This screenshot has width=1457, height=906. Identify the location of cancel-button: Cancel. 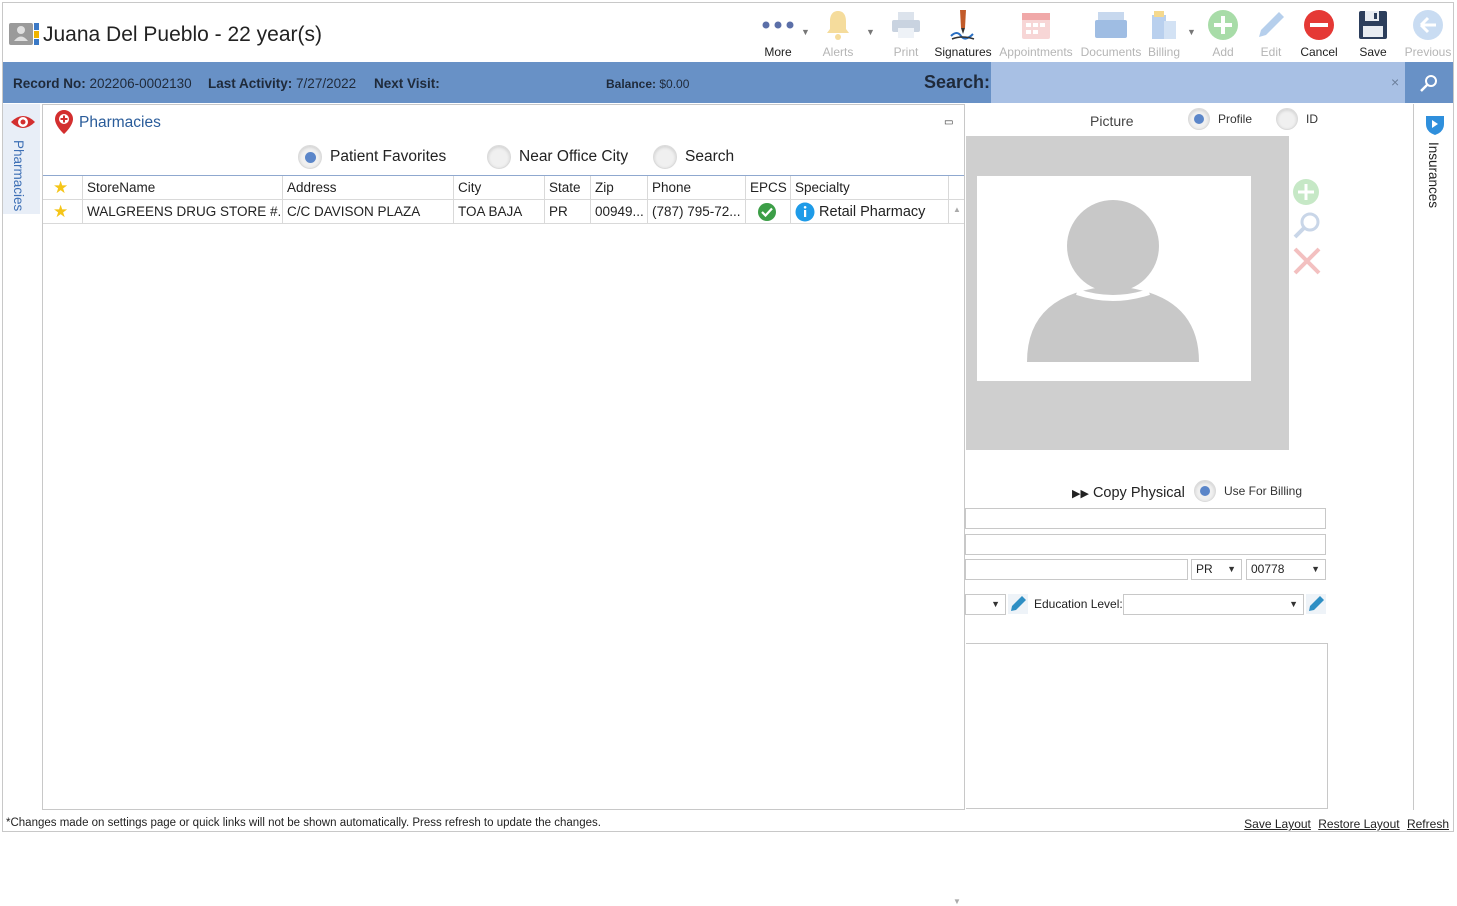
(1319, 34).